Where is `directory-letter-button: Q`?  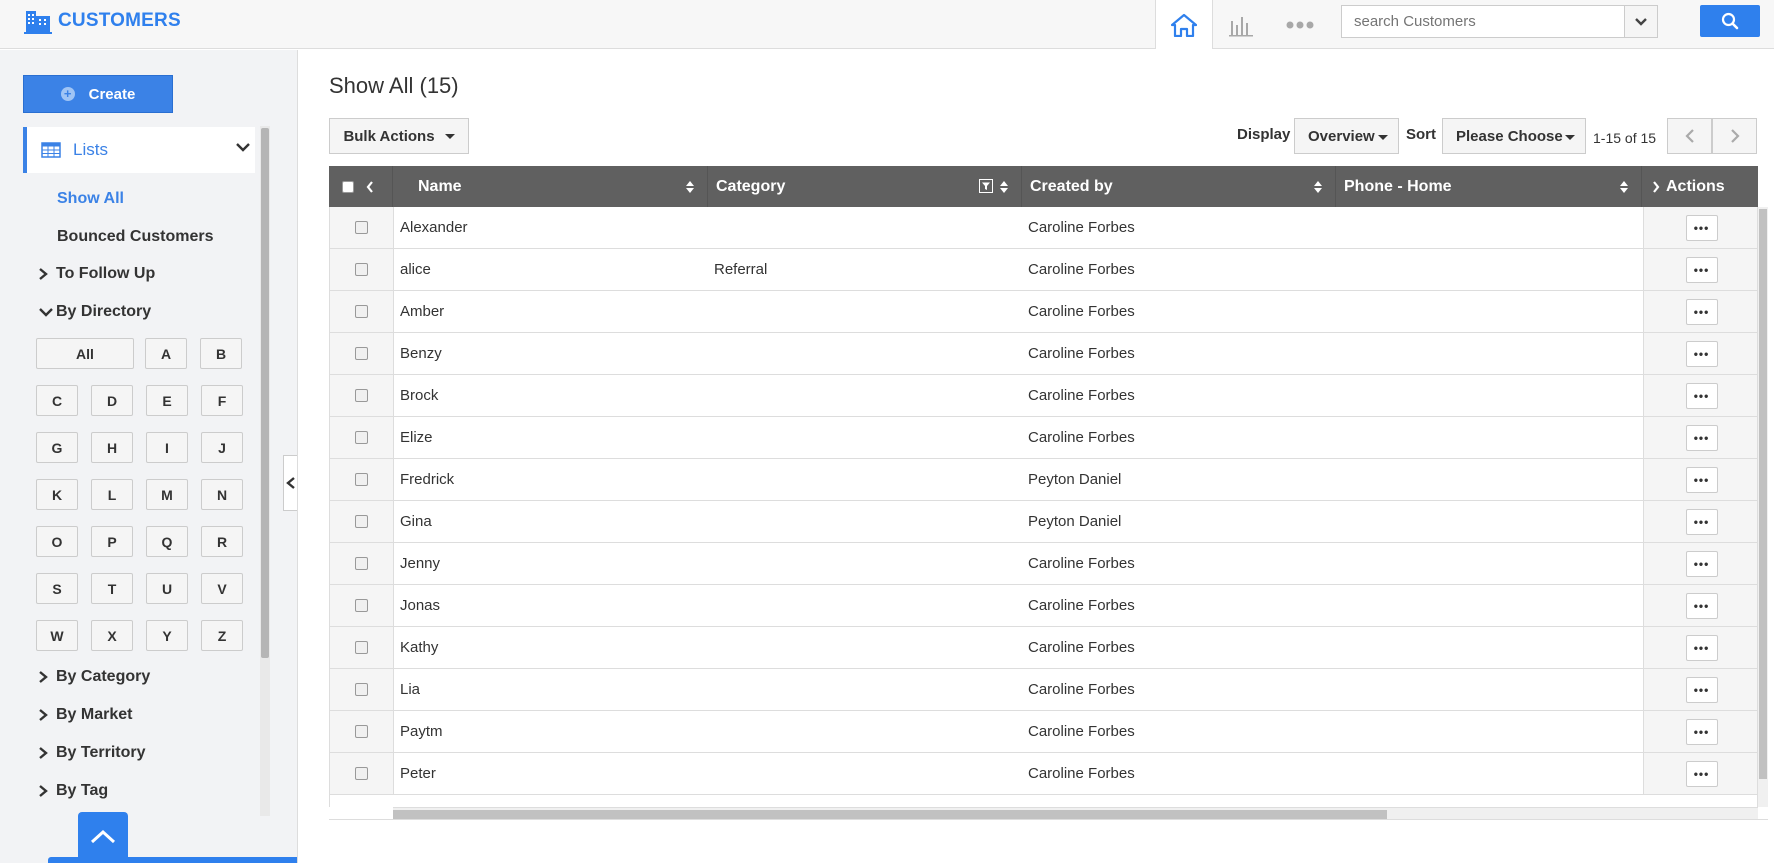
directory-letter-button: Q is located at coordinates (167, 541).